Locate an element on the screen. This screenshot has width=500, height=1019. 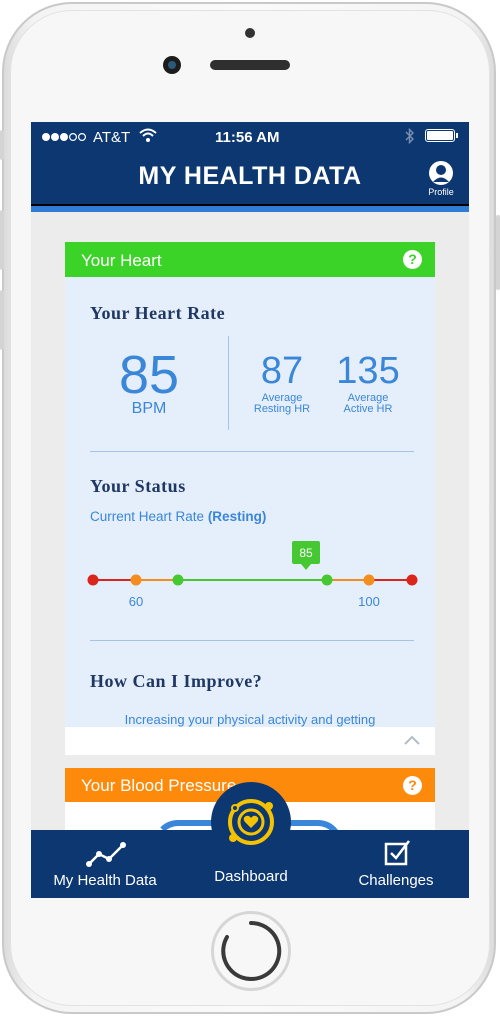
gauge-dot-low-green is located at coordinates (178, 580).